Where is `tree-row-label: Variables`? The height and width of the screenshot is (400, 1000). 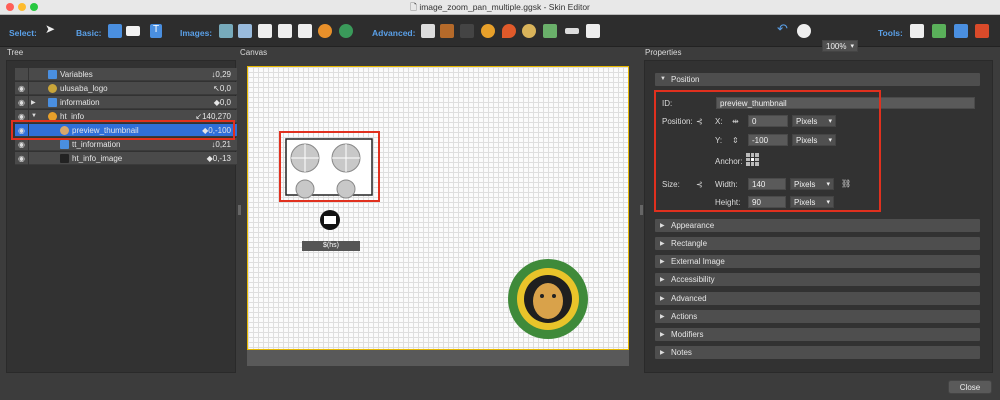
tree-row-label: Variables is located at coordinates (76, 74).